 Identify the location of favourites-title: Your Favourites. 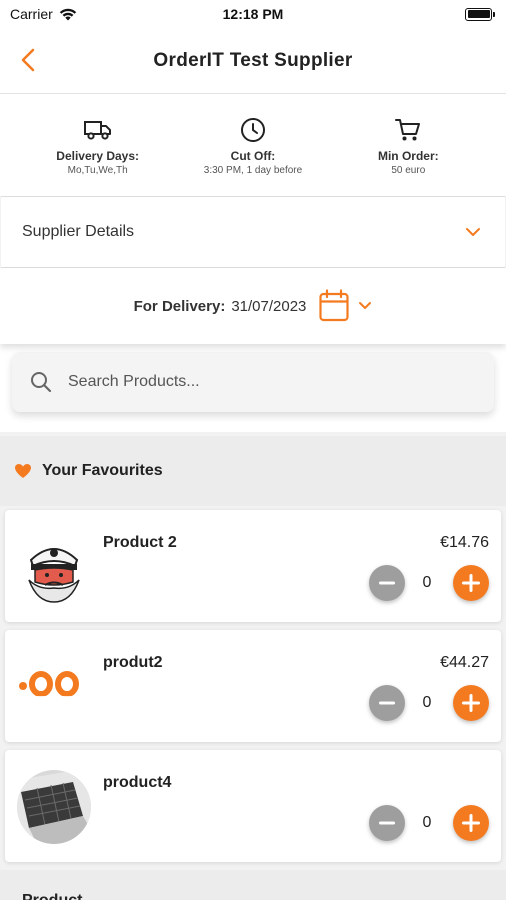
(102, 470).